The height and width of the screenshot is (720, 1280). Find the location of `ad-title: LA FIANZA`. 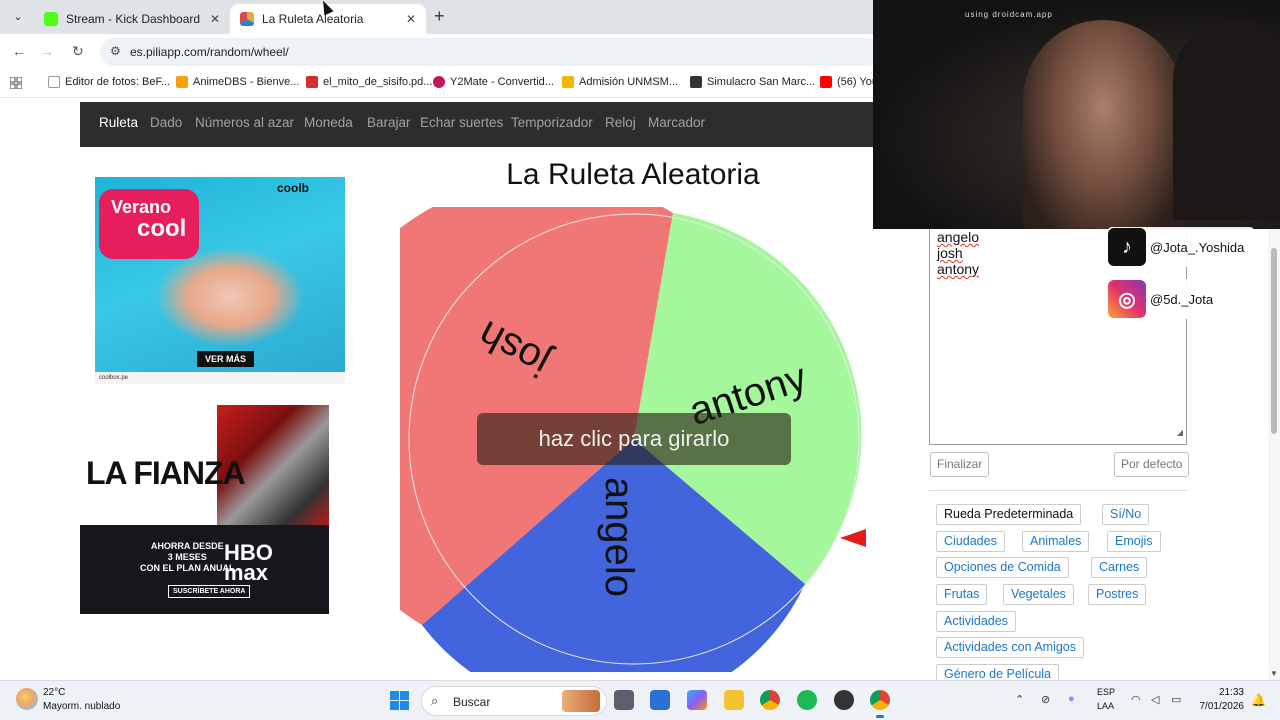

ad-title: LA FIANZA is located at coordinates (166, 473).